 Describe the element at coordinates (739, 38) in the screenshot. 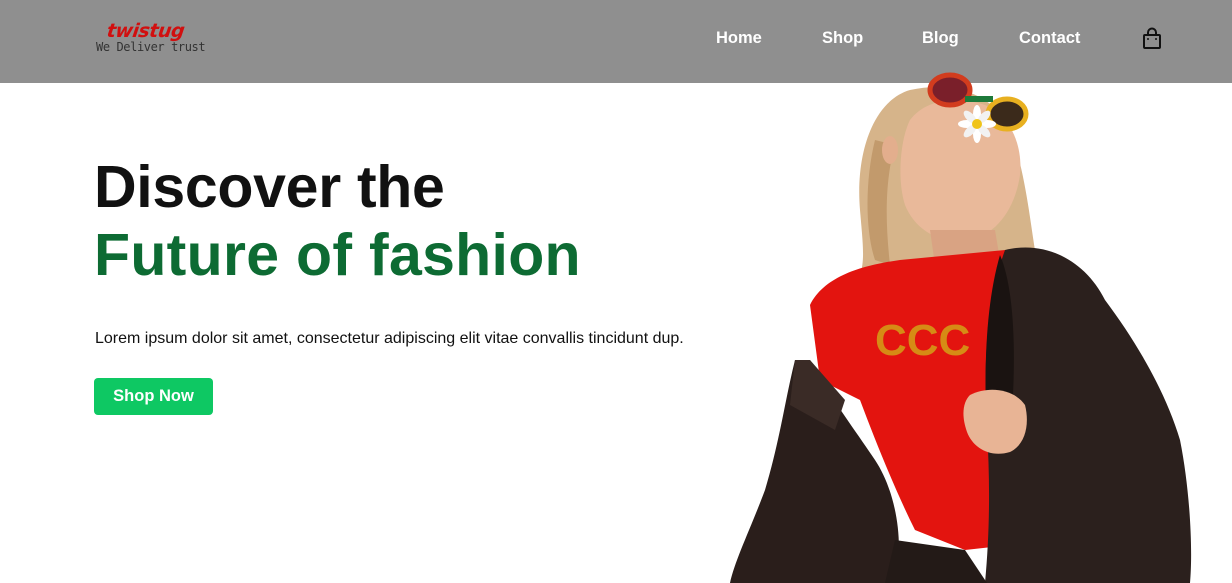

I see `nav-item-home: Home` at that location.